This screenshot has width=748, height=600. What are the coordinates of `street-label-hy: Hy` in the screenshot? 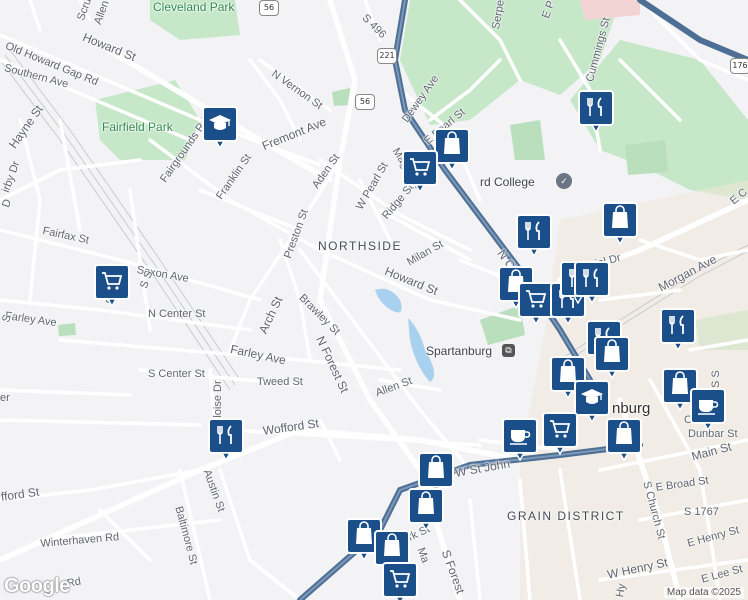 It's located at (621, 590).